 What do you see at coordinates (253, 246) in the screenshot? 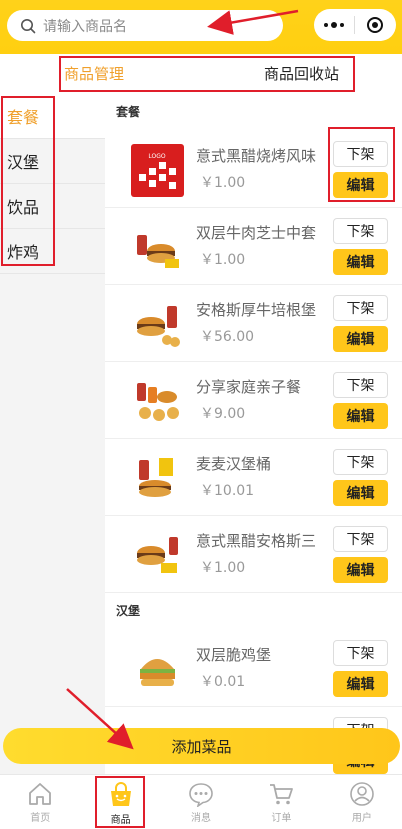
I see `list-item: 双层牛肉芝士中套 ￥1.00 下架 编辑` at bounding box center [253, 246].